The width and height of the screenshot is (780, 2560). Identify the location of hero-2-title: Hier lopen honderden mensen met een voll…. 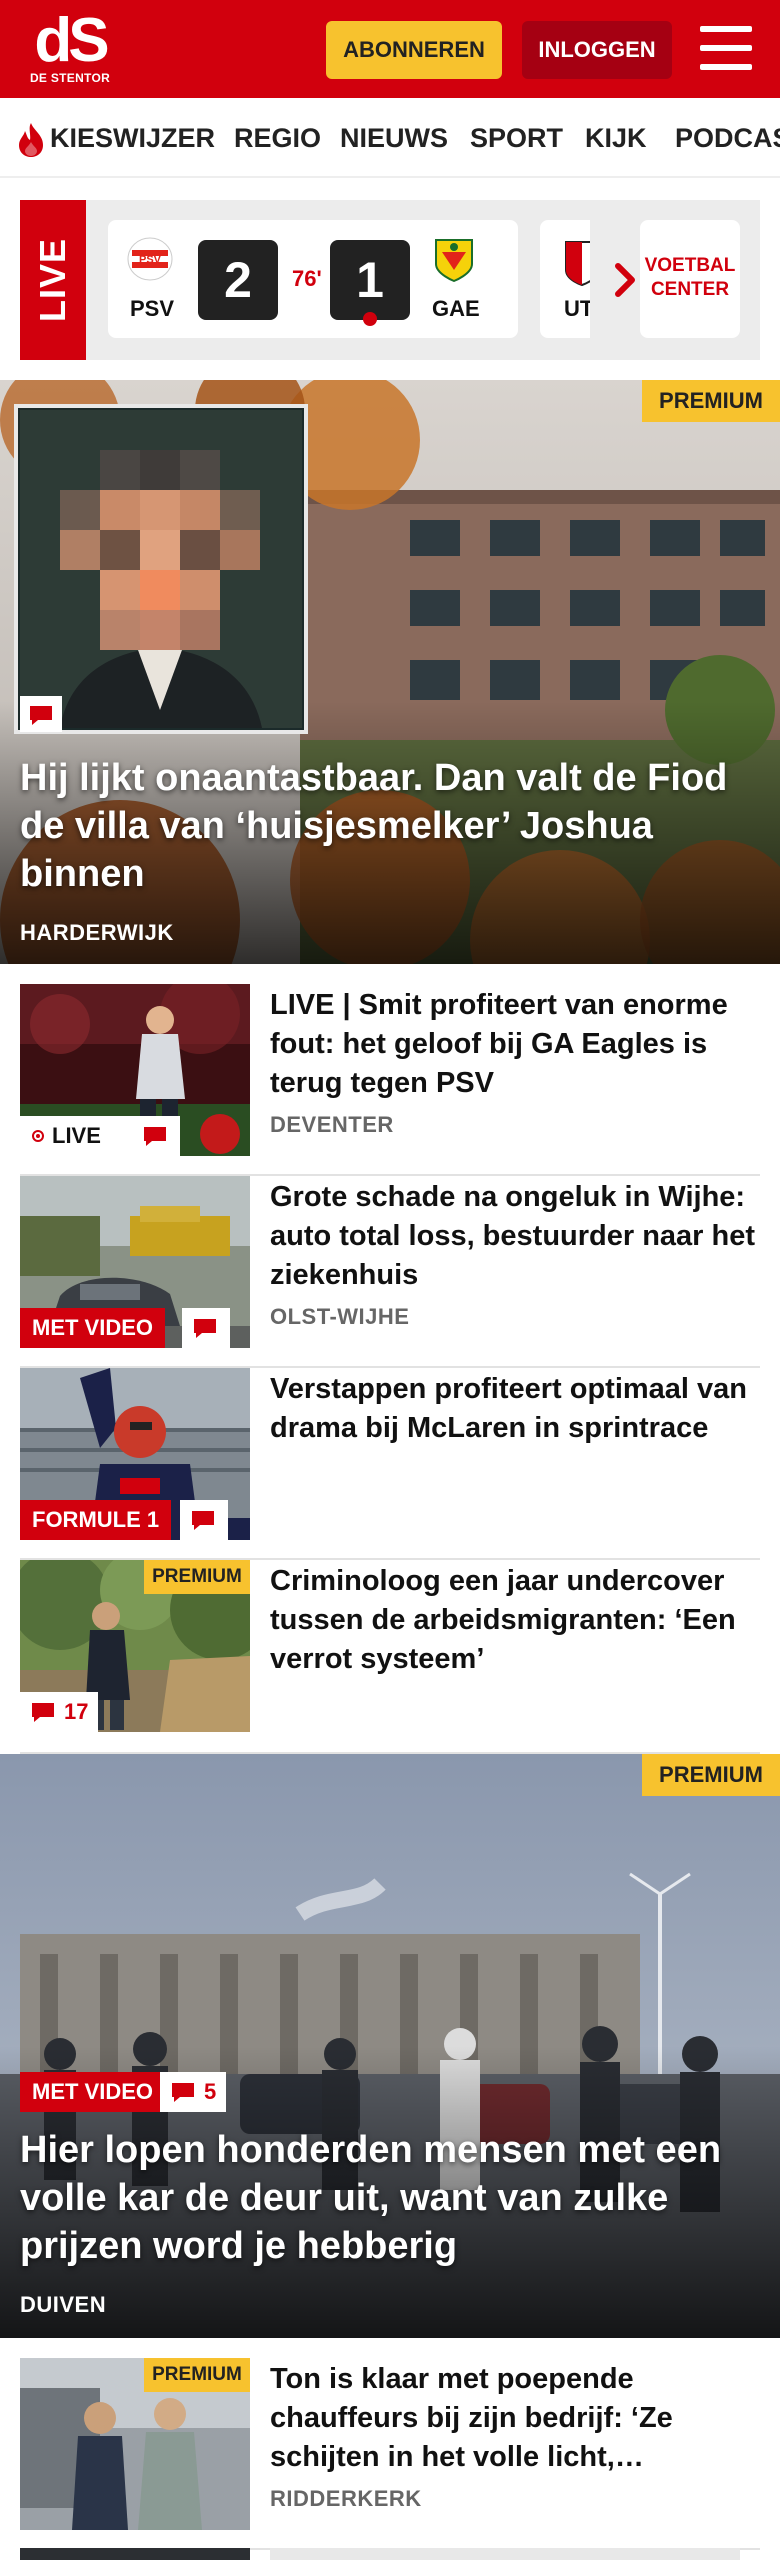
(390, 2198).